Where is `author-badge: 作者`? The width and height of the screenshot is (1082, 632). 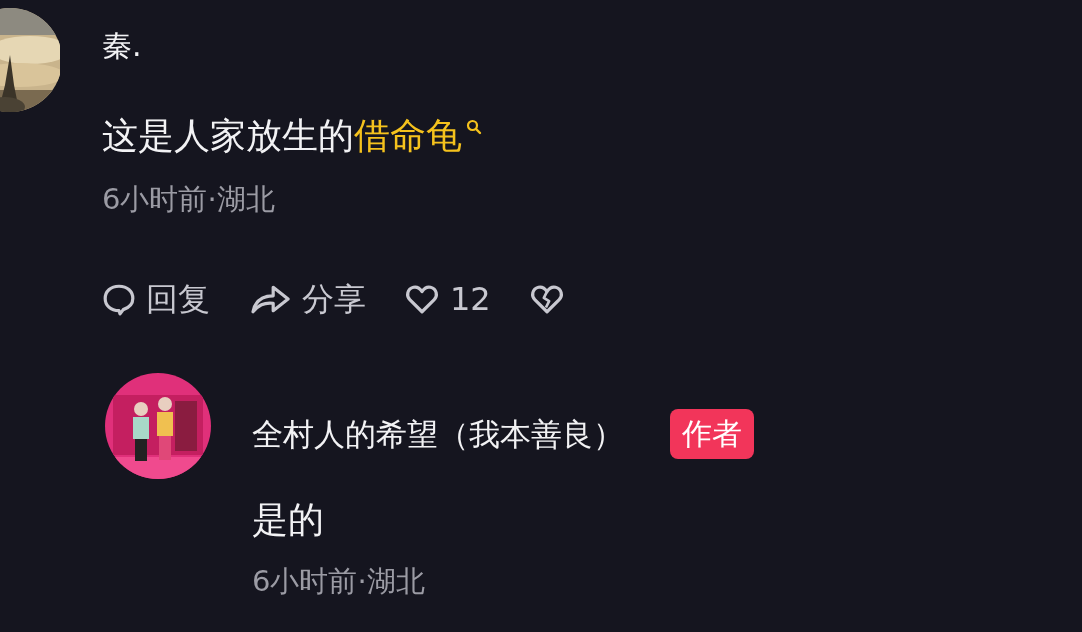 author-badge: 作者 is located at coordinates (712, 434).